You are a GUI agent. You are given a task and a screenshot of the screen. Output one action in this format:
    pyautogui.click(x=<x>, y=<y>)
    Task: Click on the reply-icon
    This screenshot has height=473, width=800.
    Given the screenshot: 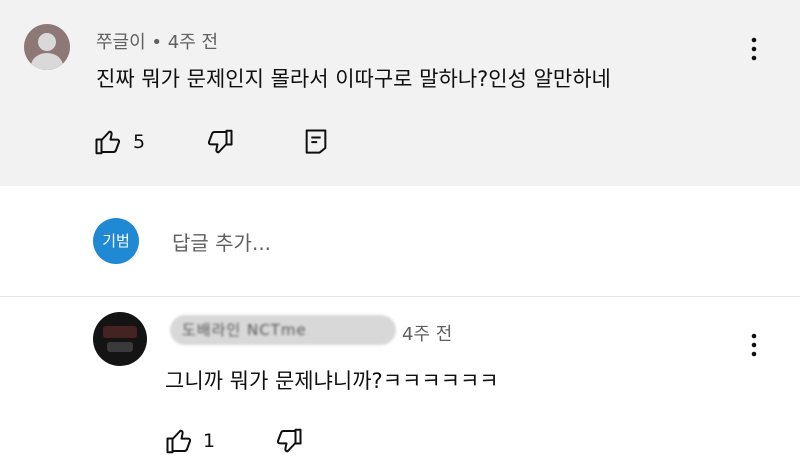 What is the action you would take?
    pyautogui.click(x=316, y=141)
    